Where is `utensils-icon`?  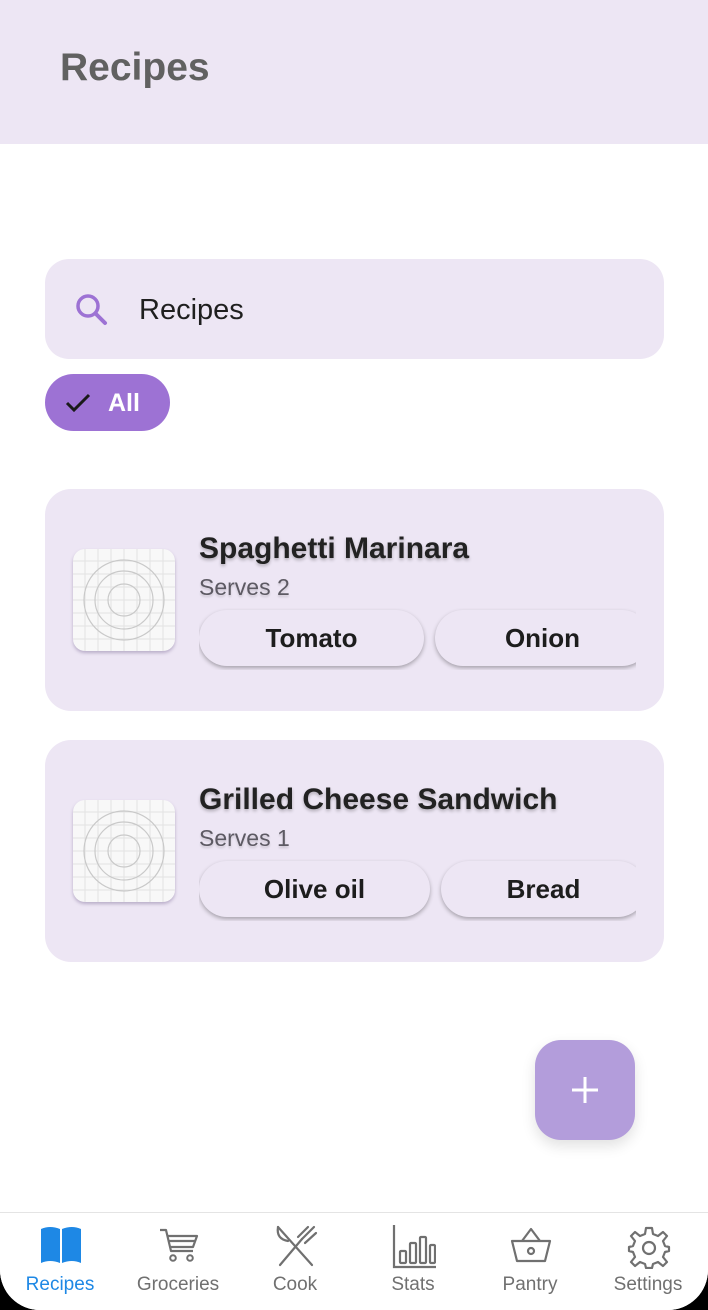 utensils-icon is located at coordinates (297, 1246).